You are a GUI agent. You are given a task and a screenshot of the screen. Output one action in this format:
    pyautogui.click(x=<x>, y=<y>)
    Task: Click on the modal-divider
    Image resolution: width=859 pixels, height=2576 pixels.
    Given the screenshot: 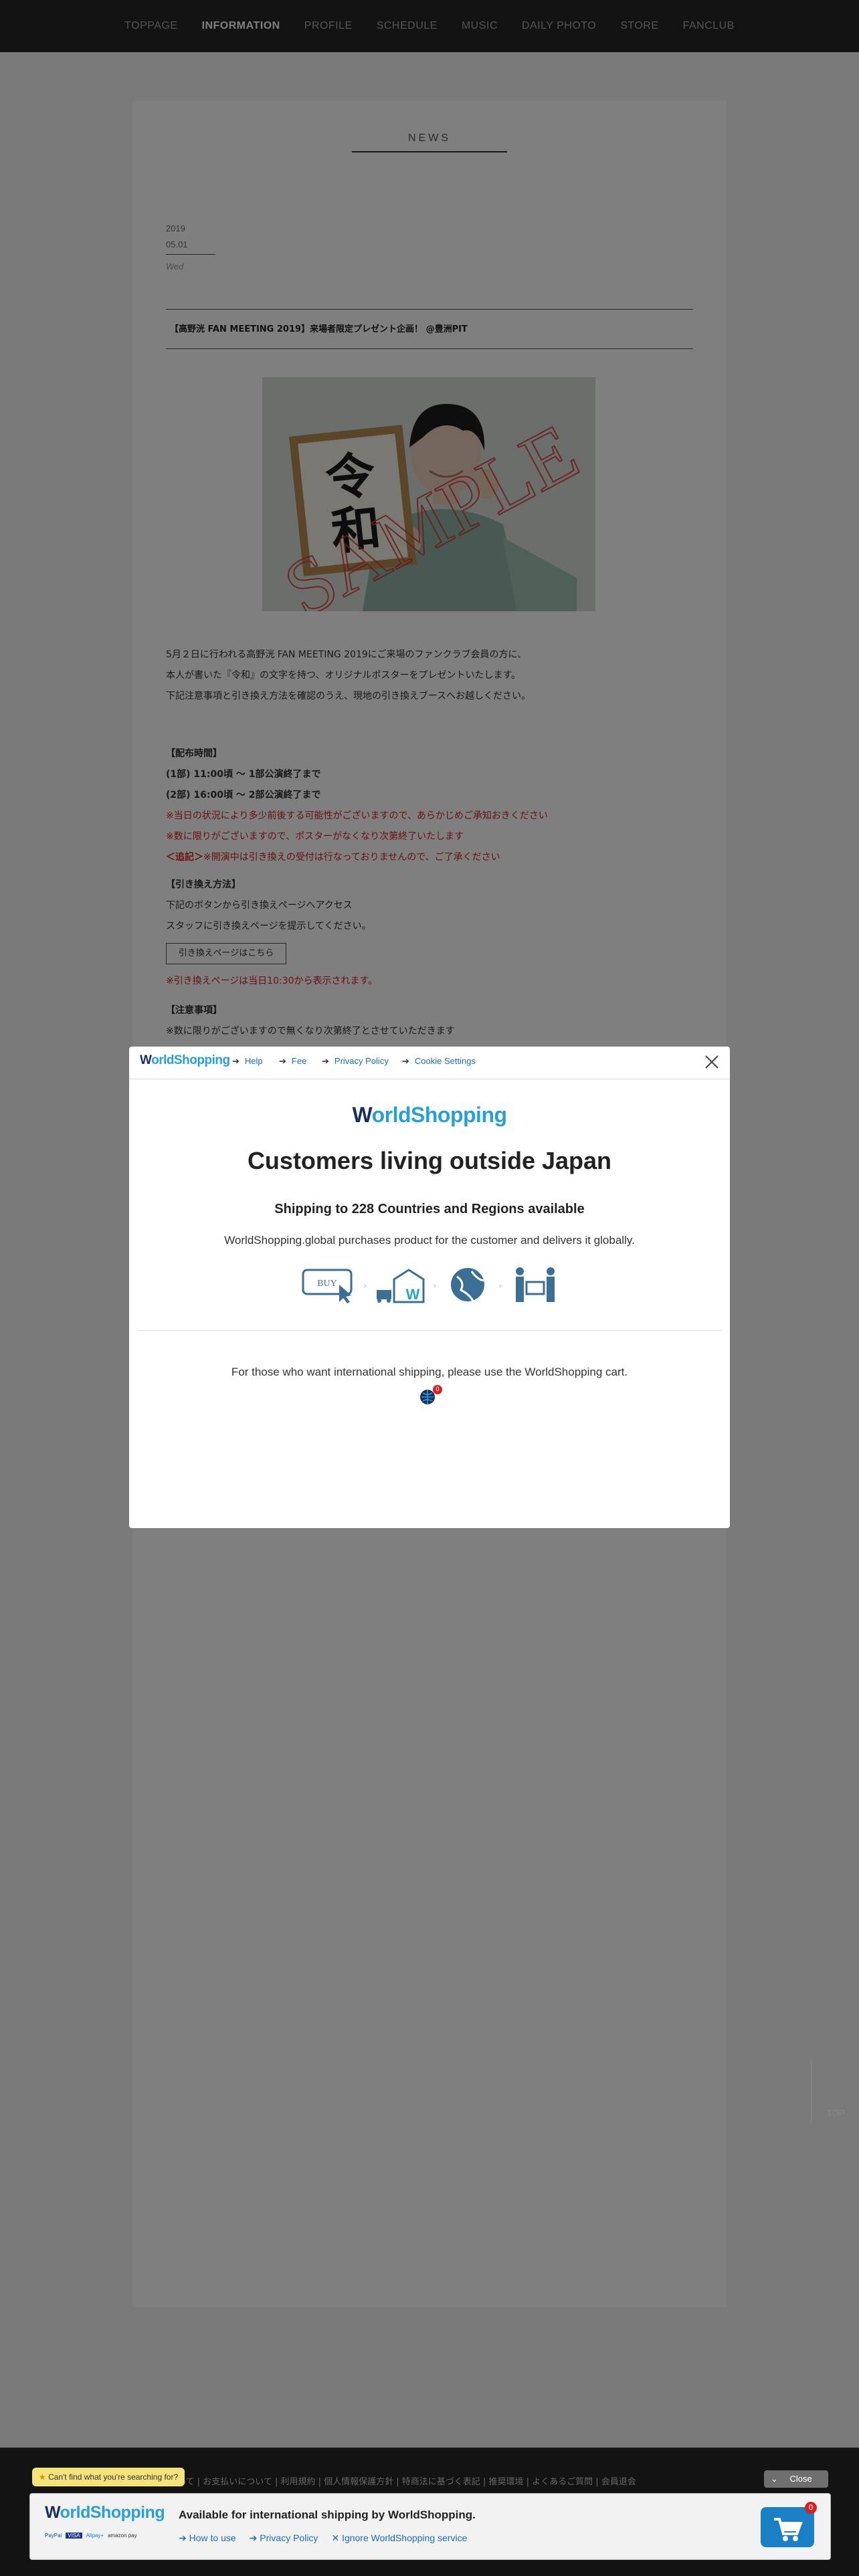 What is the action you would take?
    pyautogui.click(x=429, y=1330)
    